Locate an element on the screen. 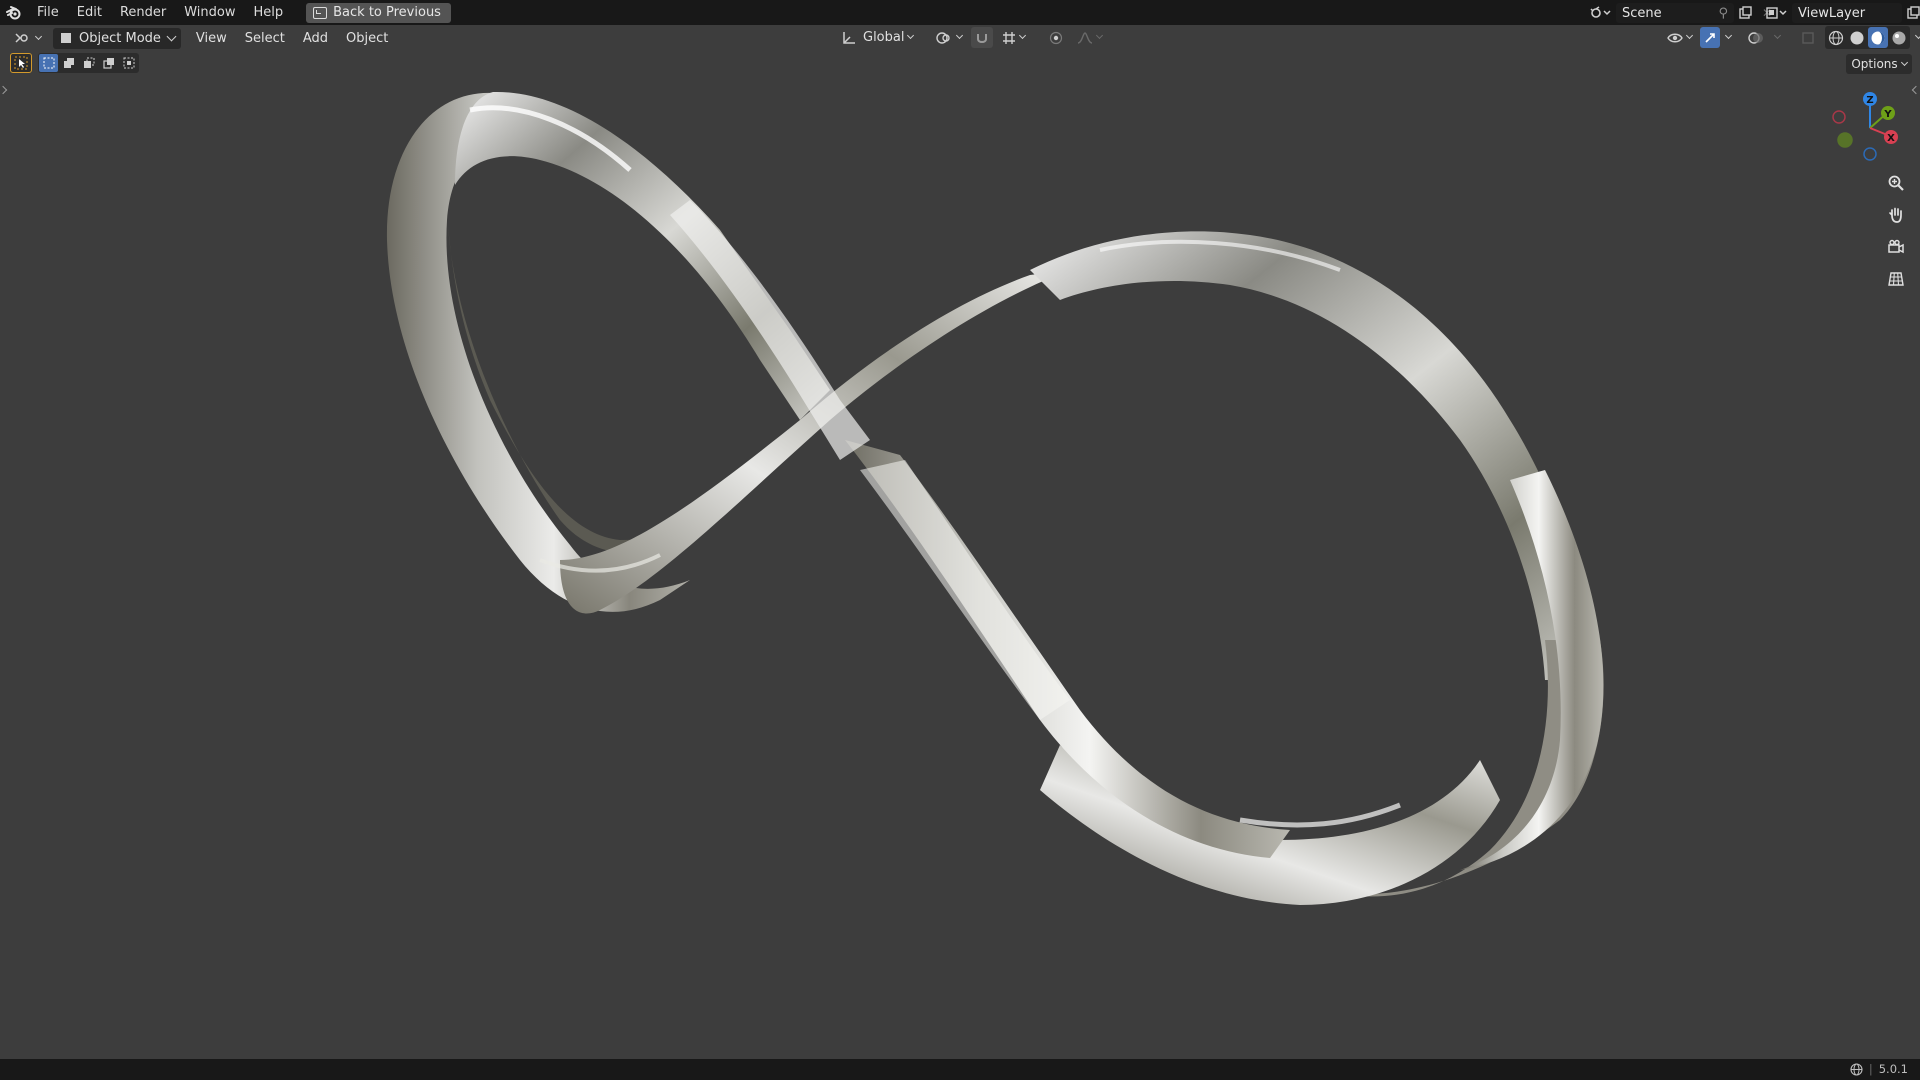 The image size is (1920, 1080). select-new-mode-button is located at coordinates (48, 63).